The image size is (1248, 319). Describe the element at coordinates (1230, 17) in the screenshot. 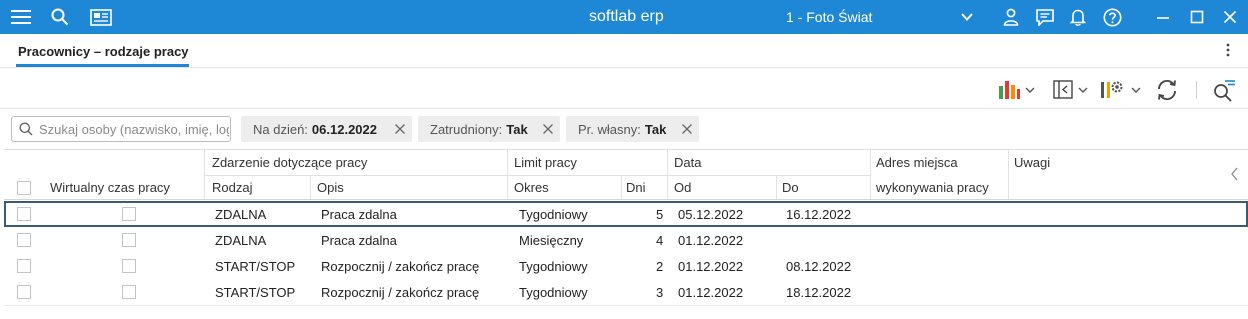

I see `close-icon` at that location.